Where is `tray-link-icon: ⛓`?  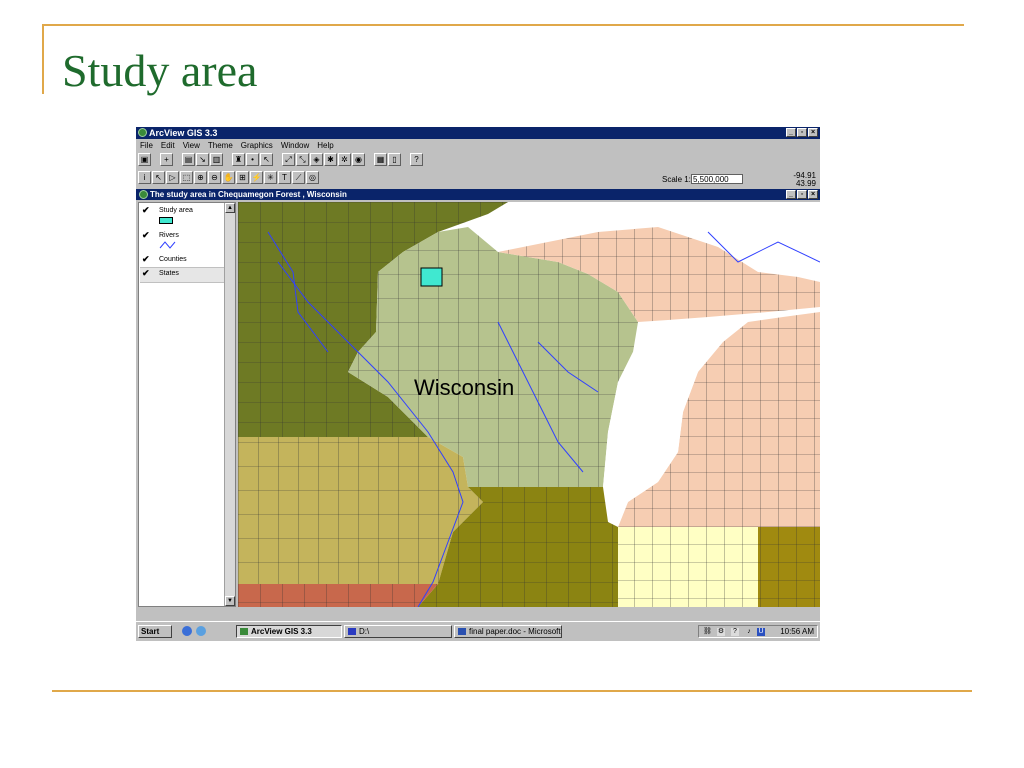 tray-link-icon: ⛓ is located at coordinates (707, 632).